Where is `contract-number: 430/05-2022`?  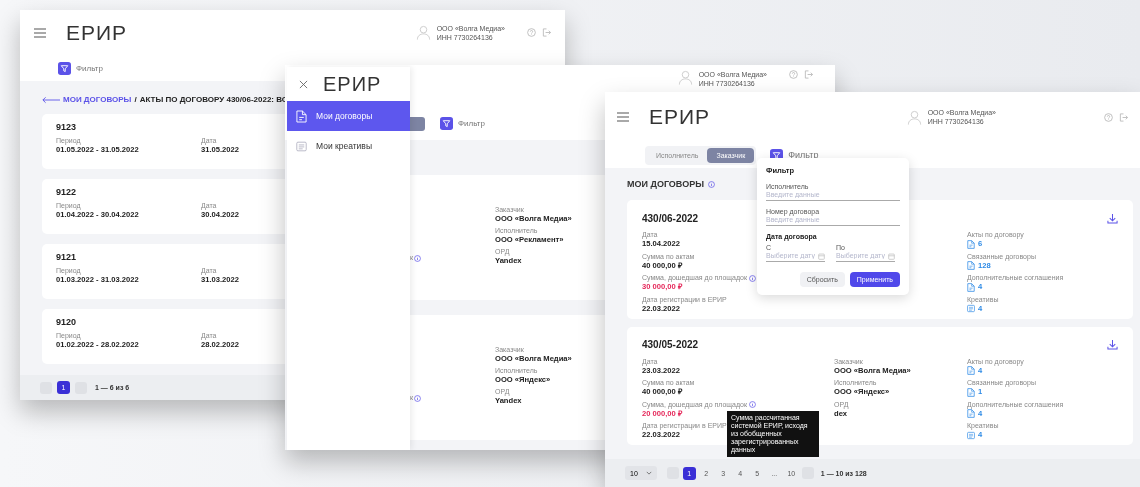 contract-number: 430/05-2022 is located at coordinates (670, 344).